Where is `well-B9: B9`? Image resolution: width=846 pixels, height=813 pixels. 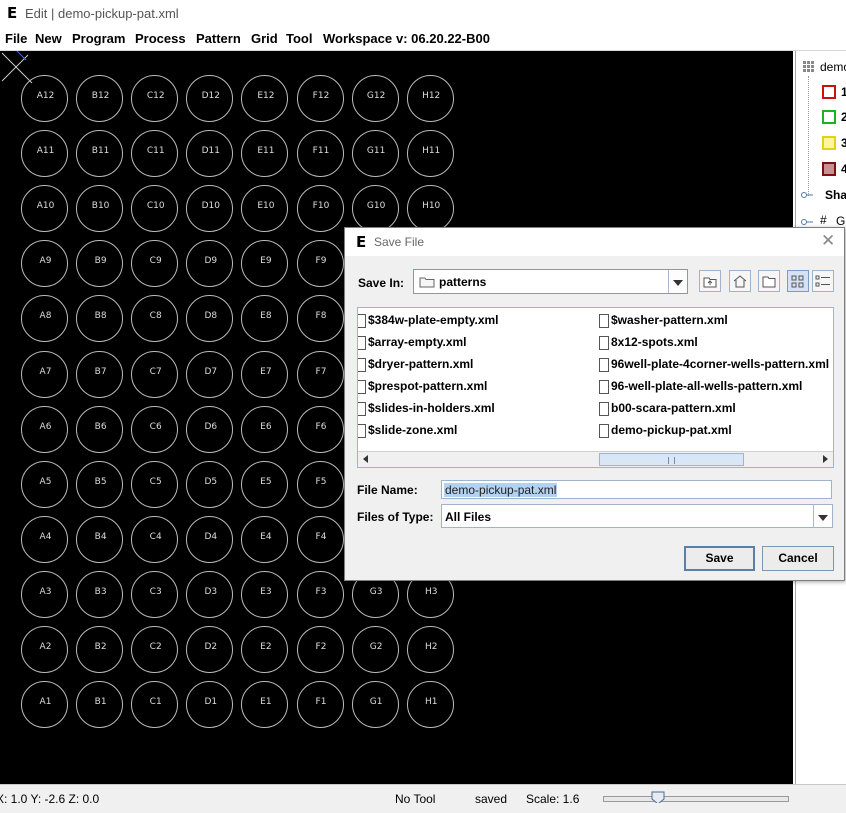 well-B9: B9 is located at coordinates (100, 264).